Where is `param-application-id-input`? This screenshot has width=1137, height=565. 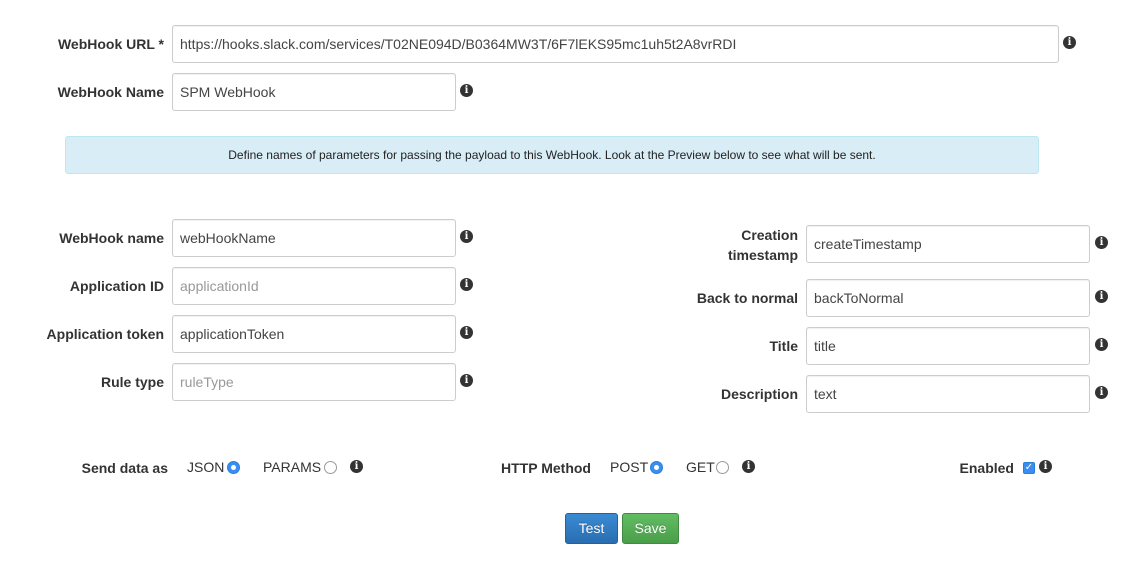 param-application-id-input is located at coordinates (314, 286).